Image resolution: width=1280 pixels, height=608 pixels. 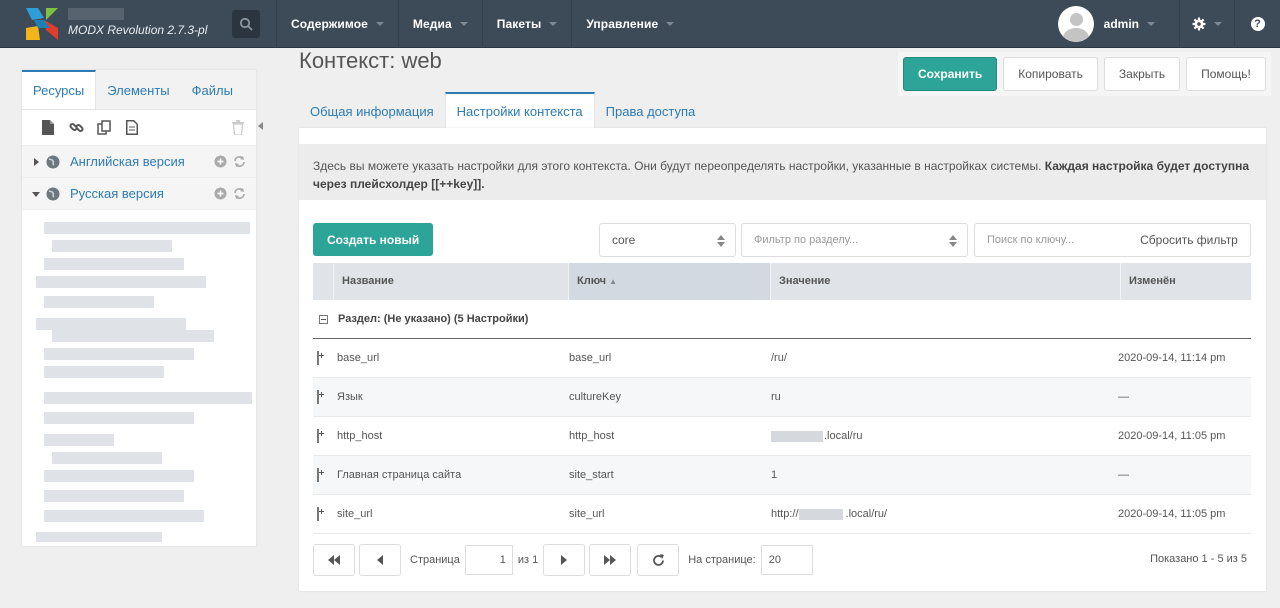 What do you see at coordinates (1075, 24) in the screenshot?
I see `avatar` at bounding box center [1075, 24].